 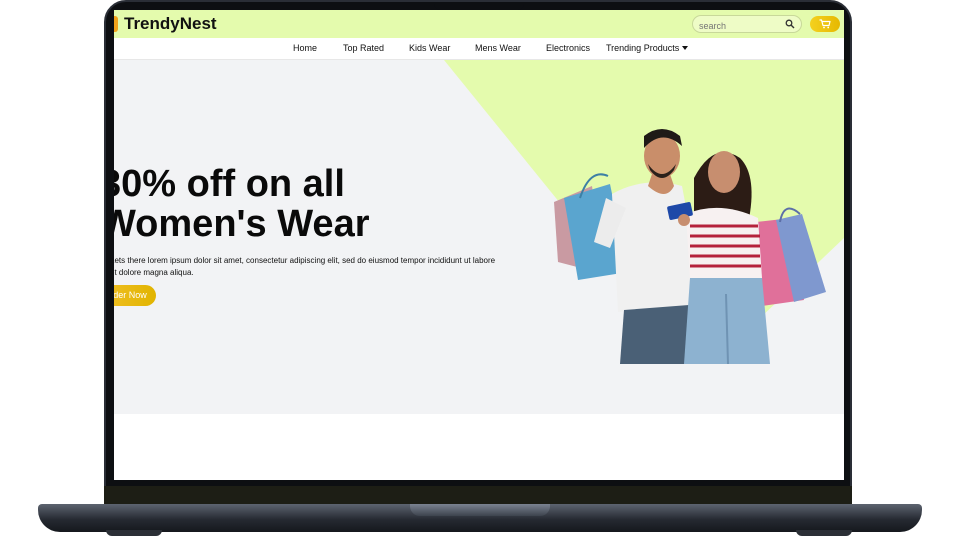 What do you see at coordinates (242, 224) in the screenshot?
I see `hero-title-line-2: Women's Wear` at bounding box center [242, 224].